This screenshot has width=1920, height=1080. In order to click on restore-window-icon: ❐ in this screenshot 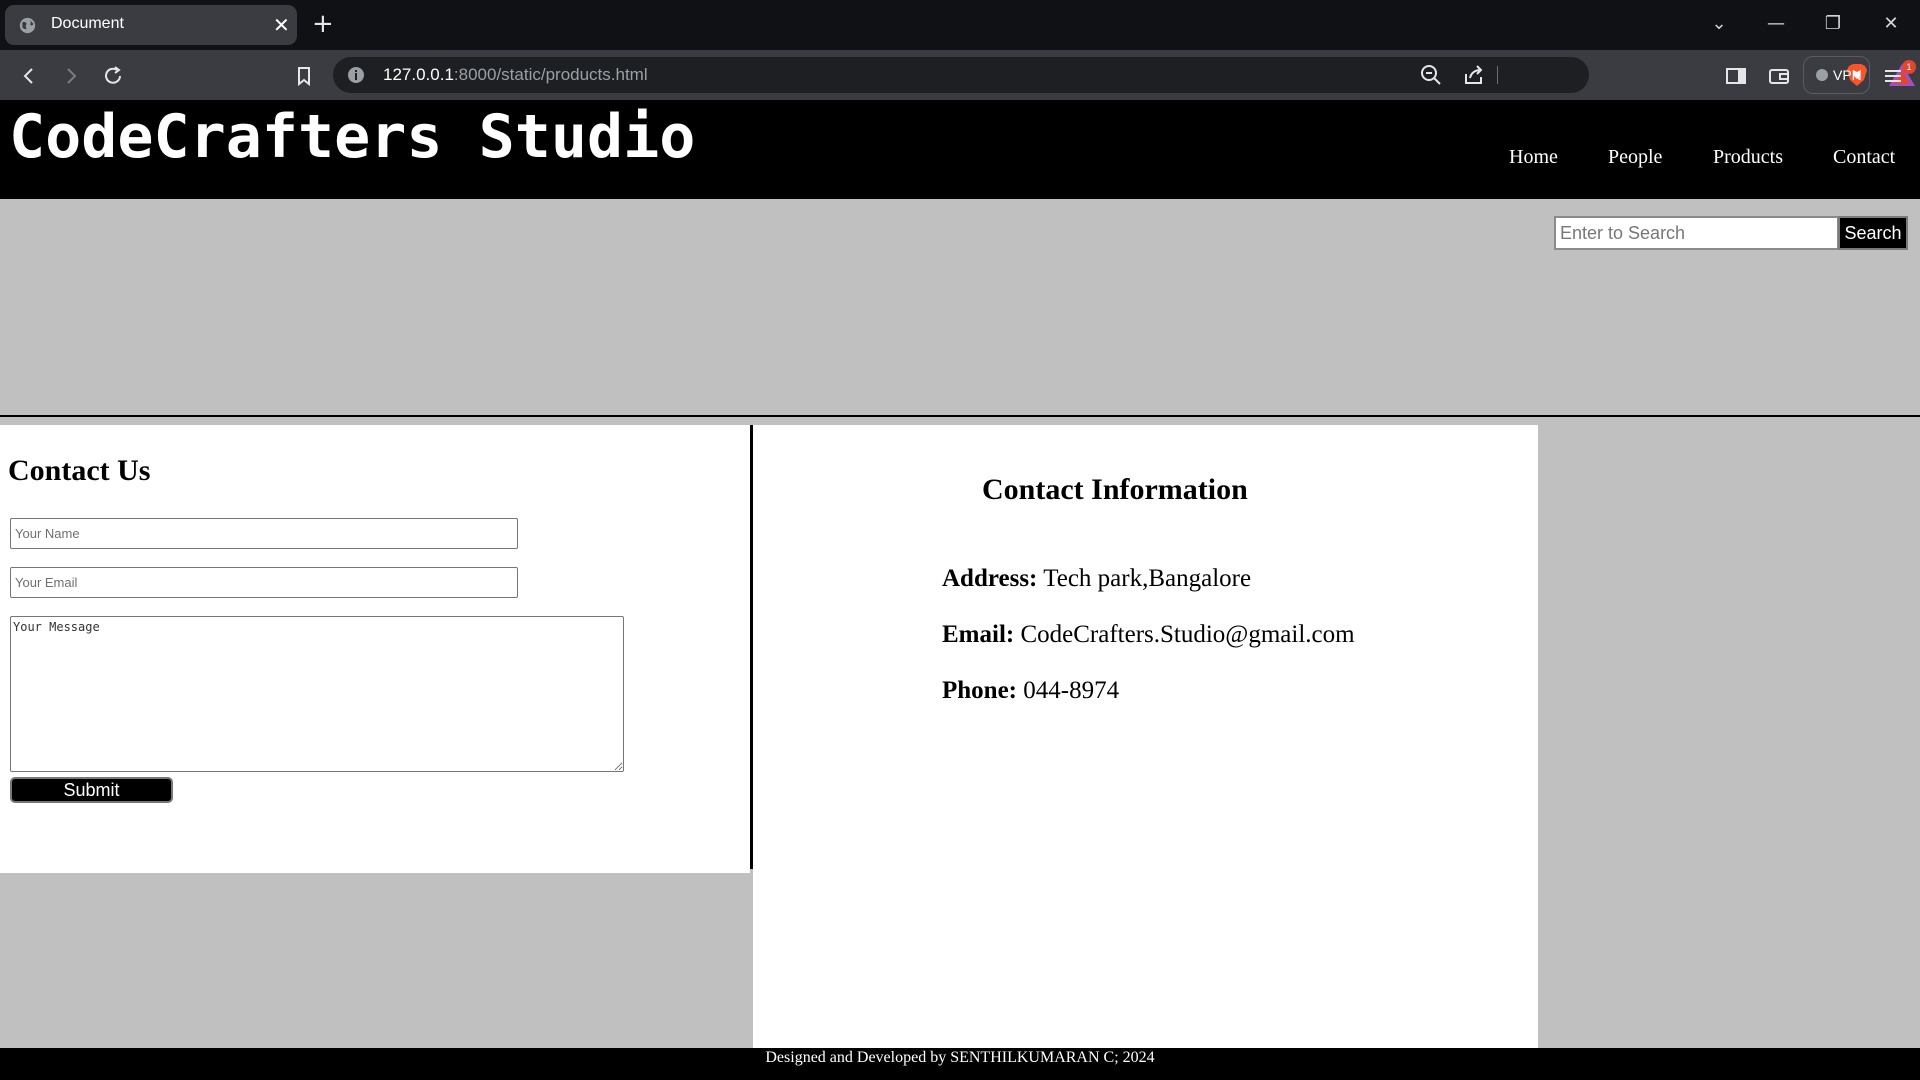, I will do `click(1833, 24)`.